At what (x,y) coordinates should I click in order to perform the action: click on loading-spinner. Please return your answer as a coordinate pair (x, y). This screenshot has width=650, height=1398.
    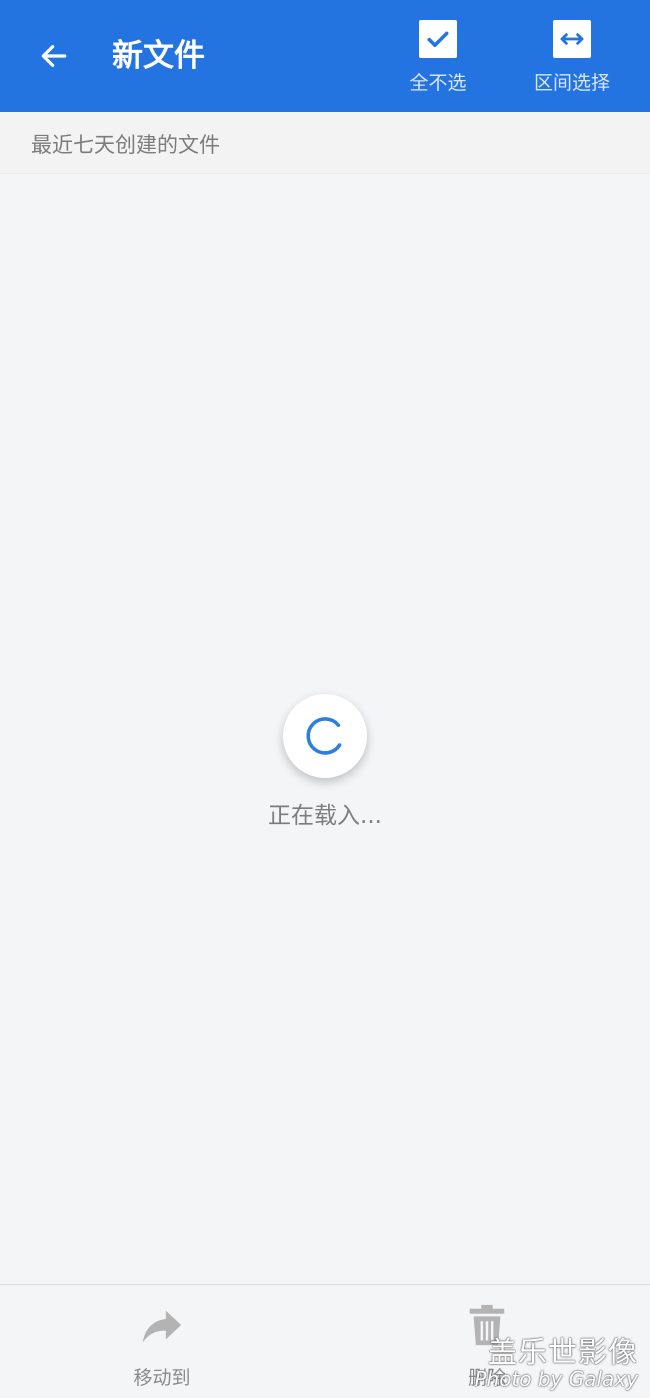
    Looking at the image, I should click on (325, 736).